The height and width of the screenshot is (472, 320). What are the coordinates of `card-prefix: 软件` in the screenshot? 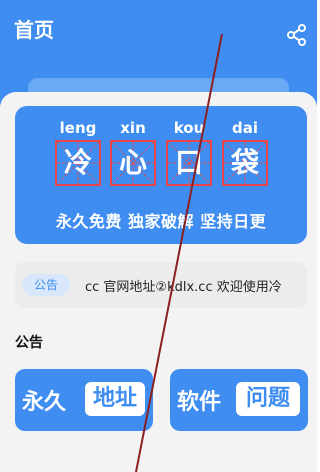 It's located at (199, 402).